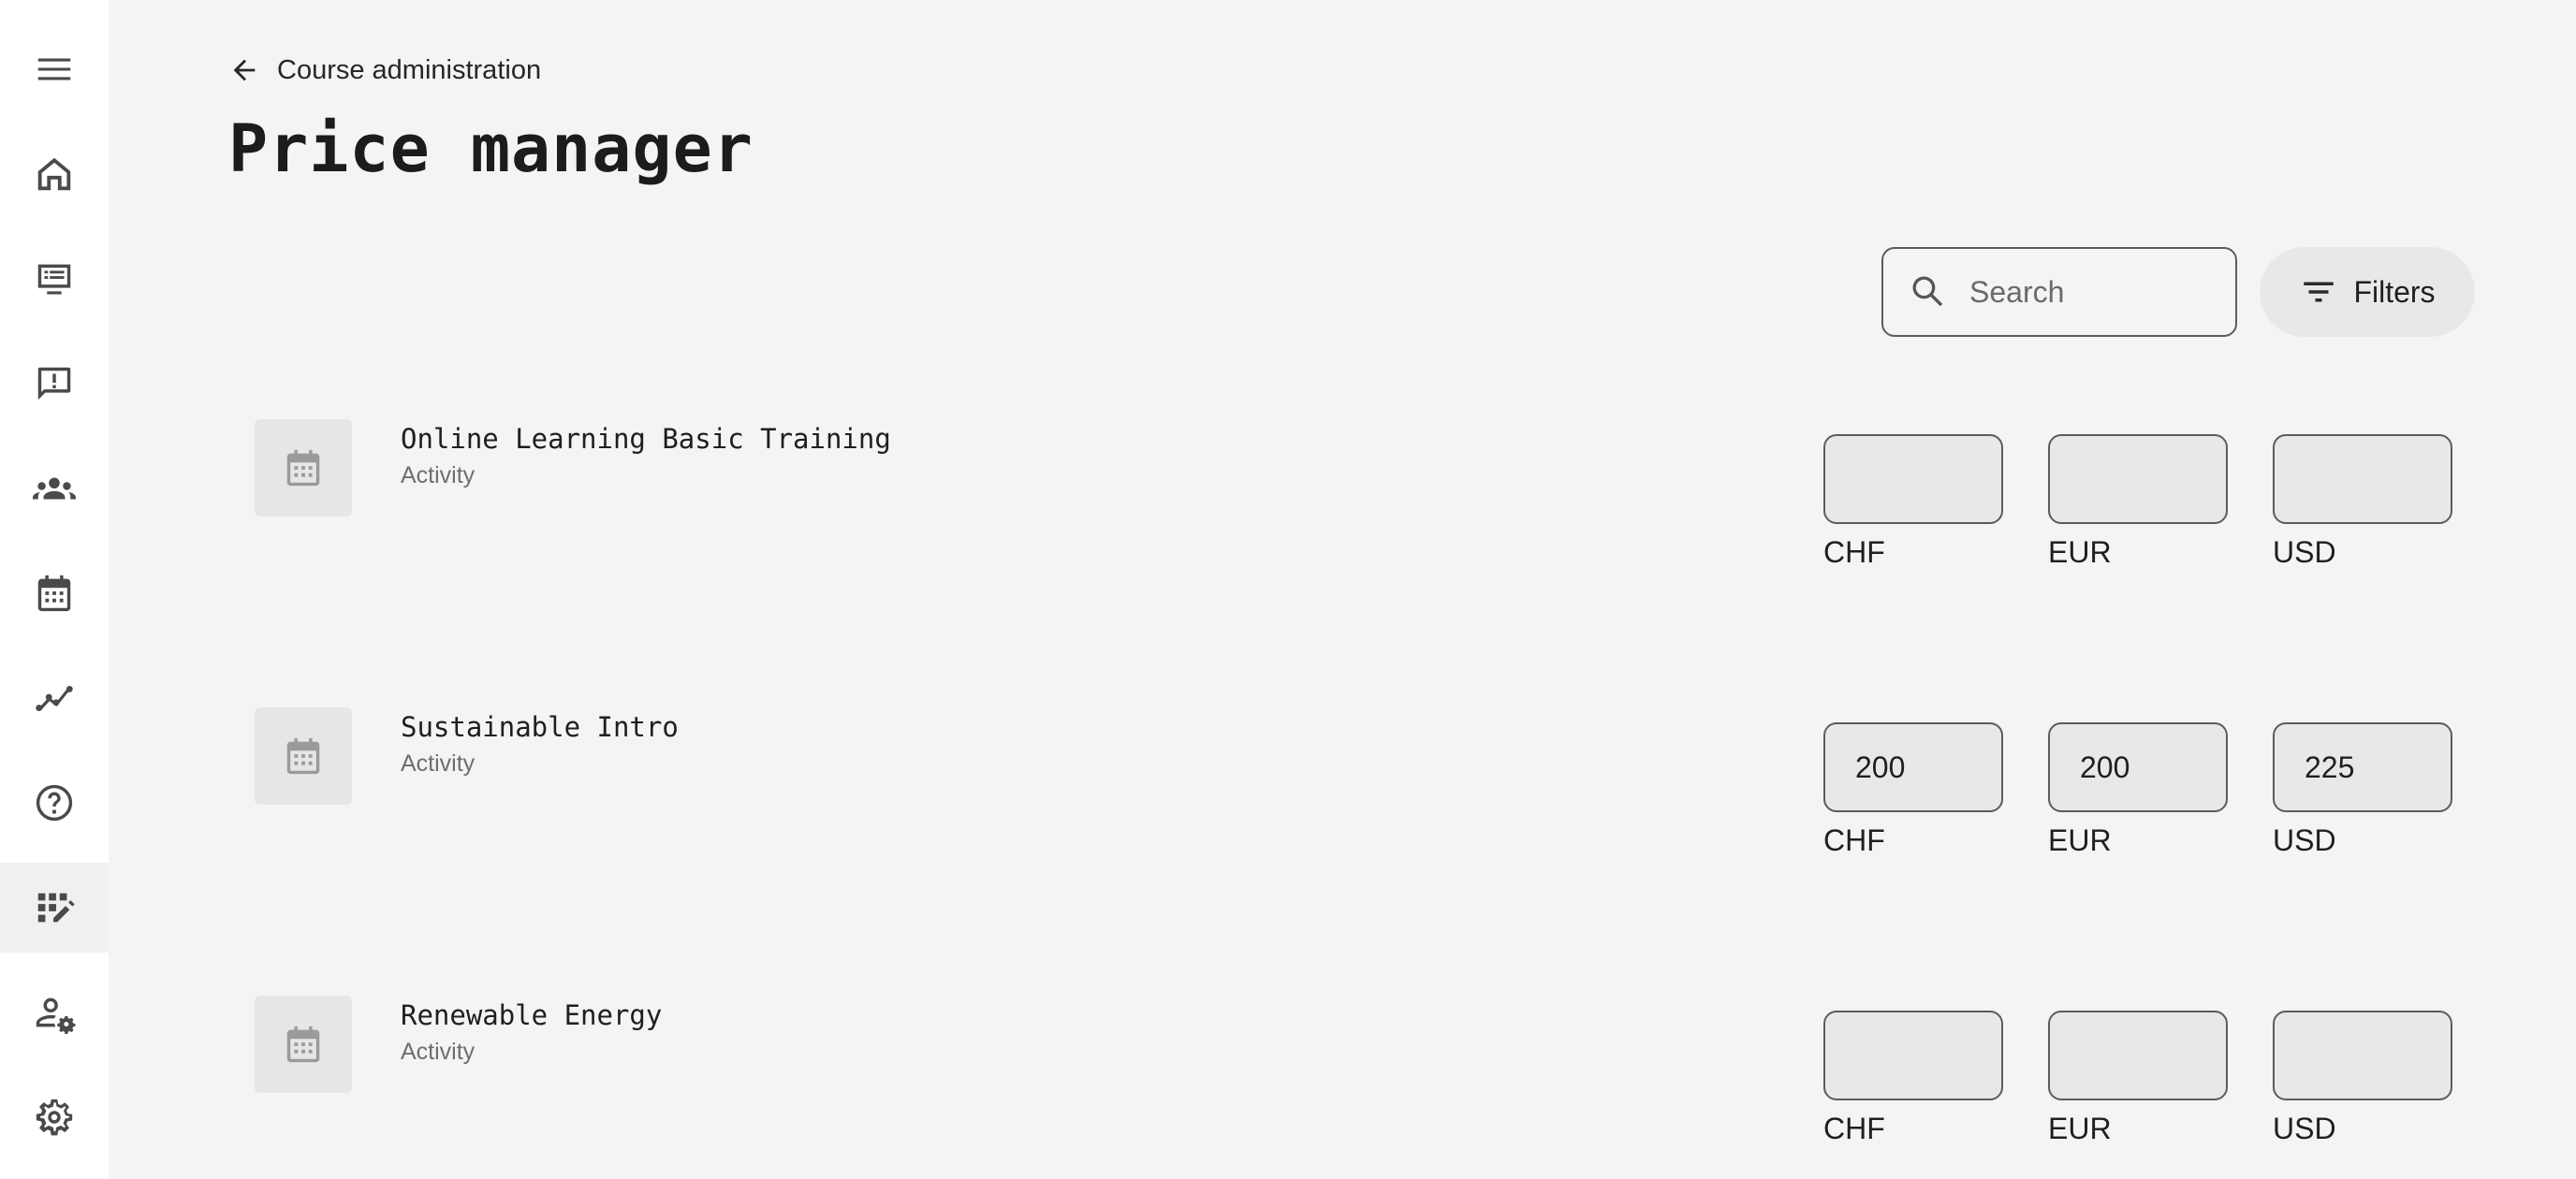 The image size is (2576, 1179). I want to click on filter-icon, so click(2319, 292).